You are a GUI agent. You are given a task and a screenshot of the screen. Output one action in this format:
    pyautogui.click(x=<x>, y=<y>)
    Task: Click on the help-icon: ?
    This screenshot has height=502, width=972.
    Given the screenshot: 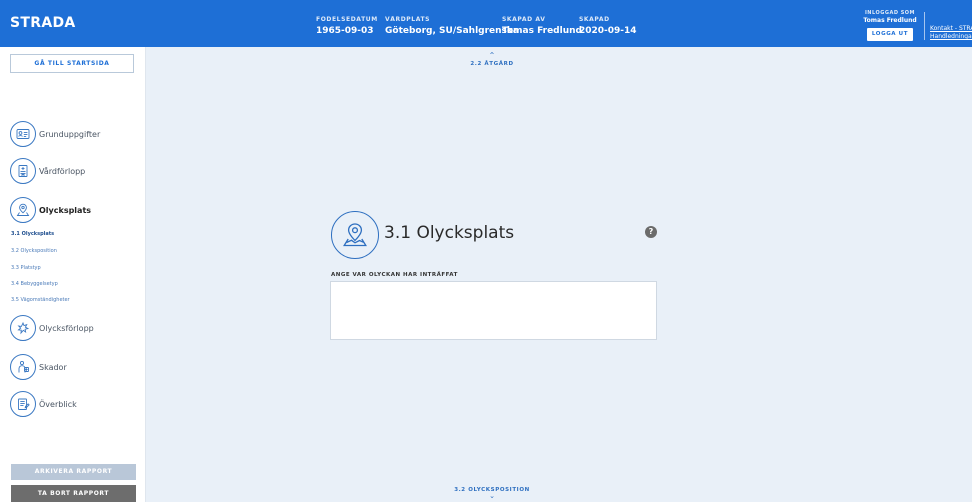 What is the action you would take?
    pyautogui.click(x=651, y=232)
    